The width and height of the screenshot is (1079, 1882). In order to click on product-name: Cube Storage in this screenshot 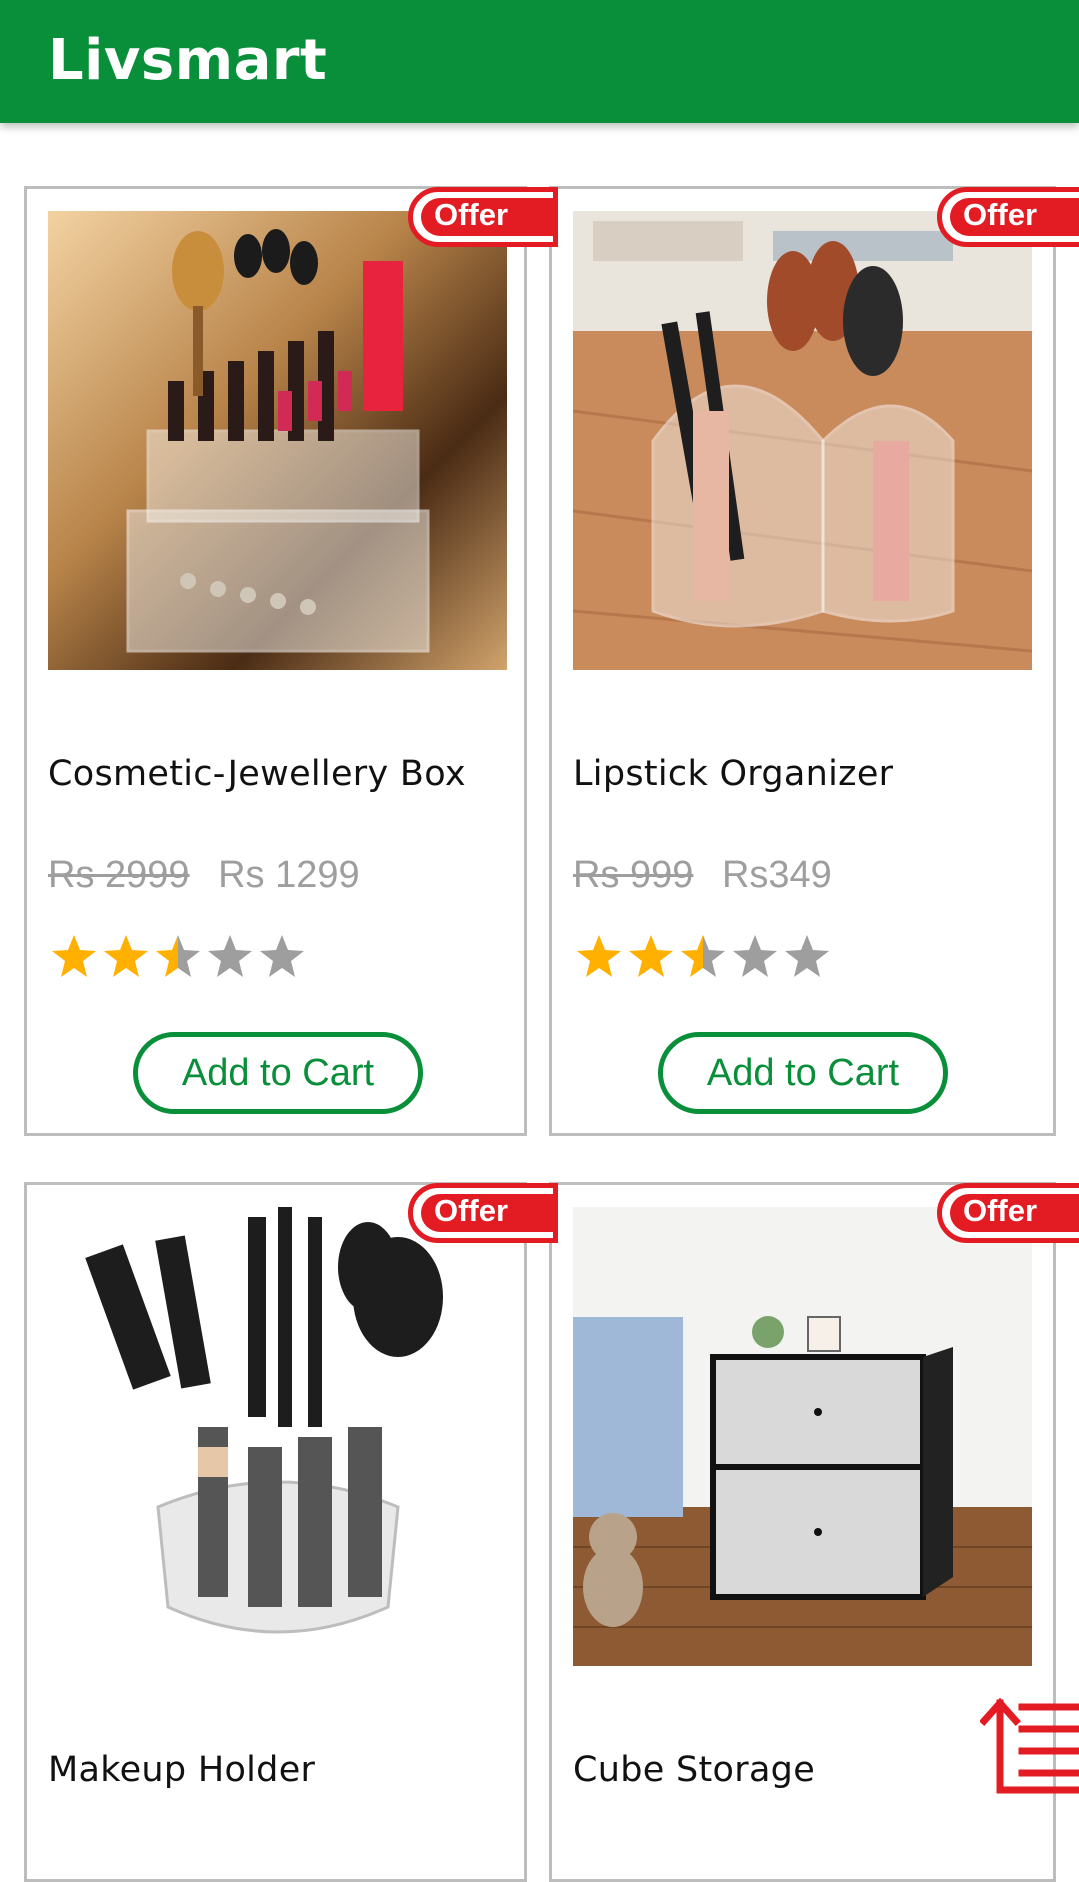, I will do `click(694, 1770)`.